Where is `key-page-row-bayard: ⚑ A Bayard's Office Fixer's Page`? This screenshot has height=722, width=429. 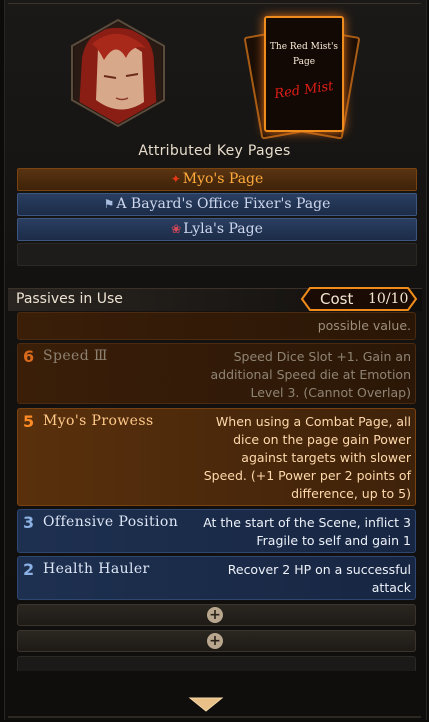 key-page-row-bayard: ⚑ A Bayard's Office Fixer's Page is located at coordinates (217, 204).